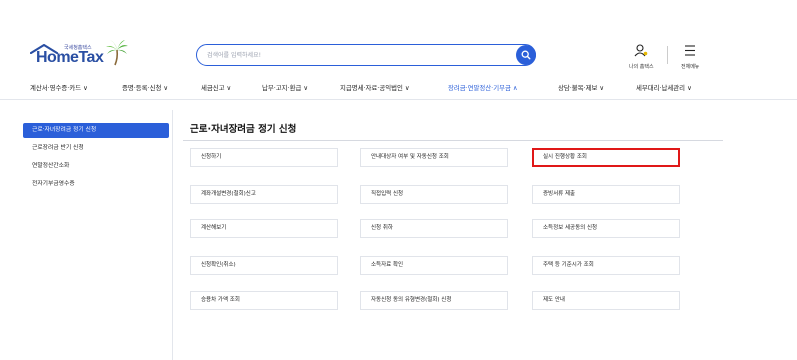 The width and height of the screenshot is (797, 360). I want to click on palm-tree-icon, so click(117, 53).